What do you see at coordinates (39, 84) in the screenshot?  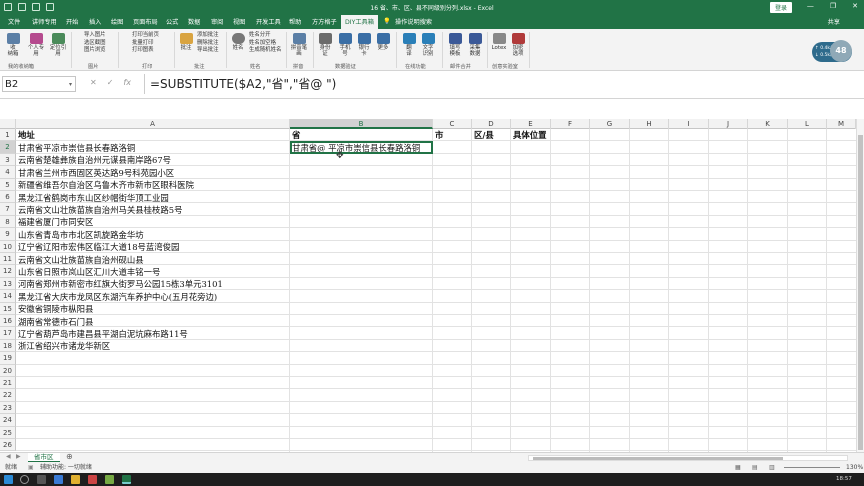 I see `name-box: B2 ▾` at bounding box center [39, 84].